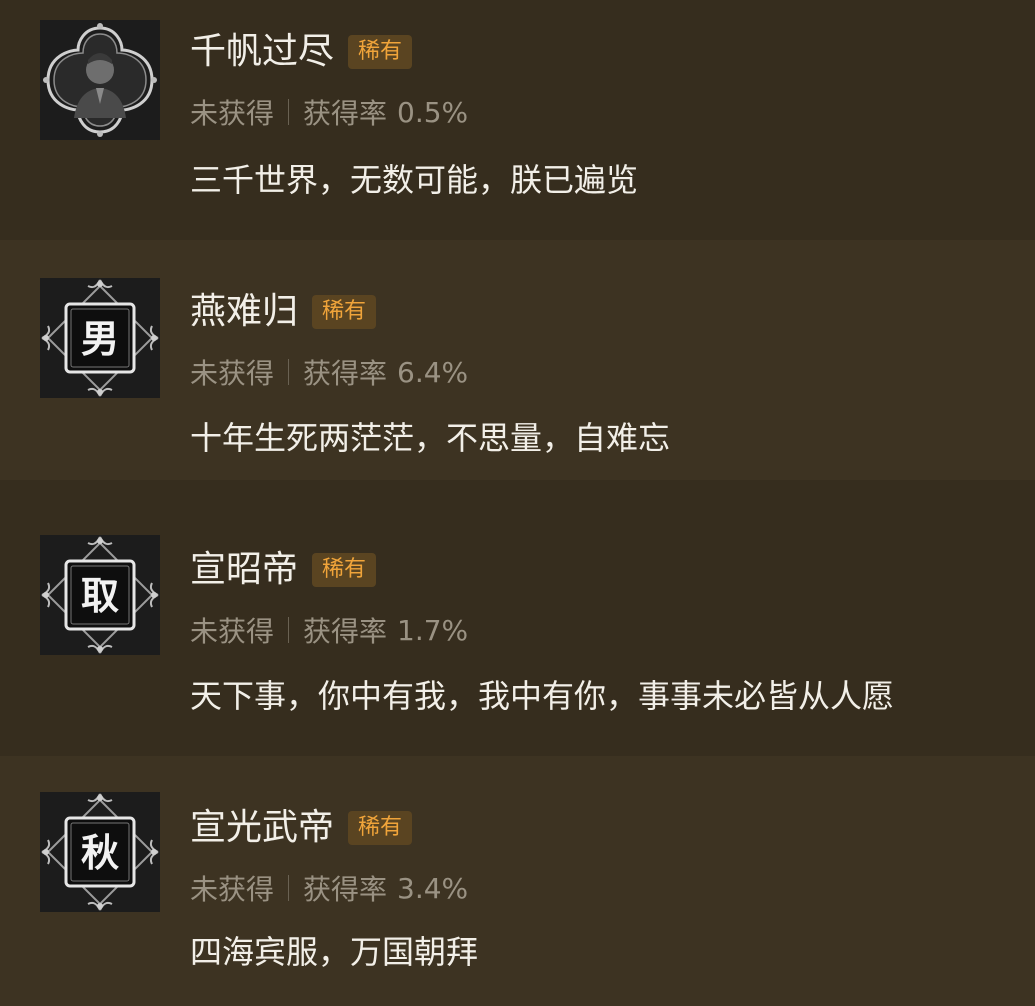 This screenshot has width=1035, height=1006. Describe the element at coordinates (262, 51) in the screenshot. I see `achievement-name: 千帆过尽` at that location.